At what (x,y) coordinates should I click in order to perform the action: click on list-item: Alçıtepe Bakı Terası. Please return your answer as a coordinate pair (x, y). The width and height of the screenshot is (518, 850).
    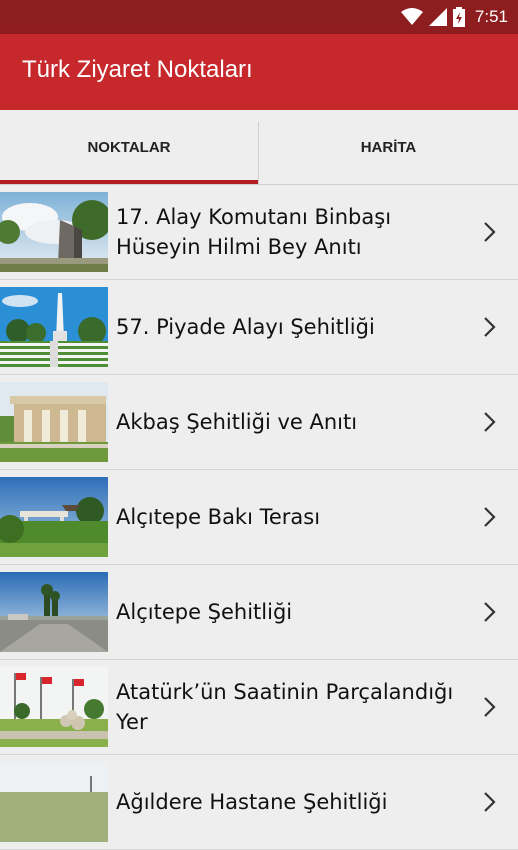
    Looking at the image, I should click on (259, 517).